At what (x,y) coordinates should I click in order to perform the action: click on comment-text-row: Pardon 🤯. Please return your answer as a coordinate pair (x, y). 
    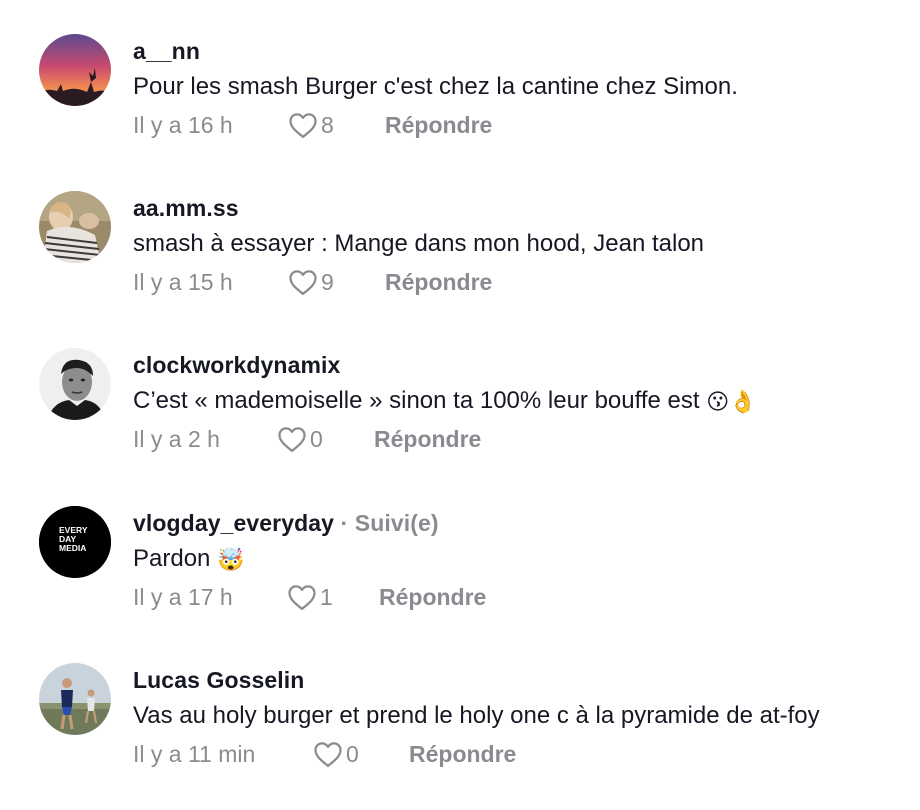
    Looking at the image, I should click on (188, 560).